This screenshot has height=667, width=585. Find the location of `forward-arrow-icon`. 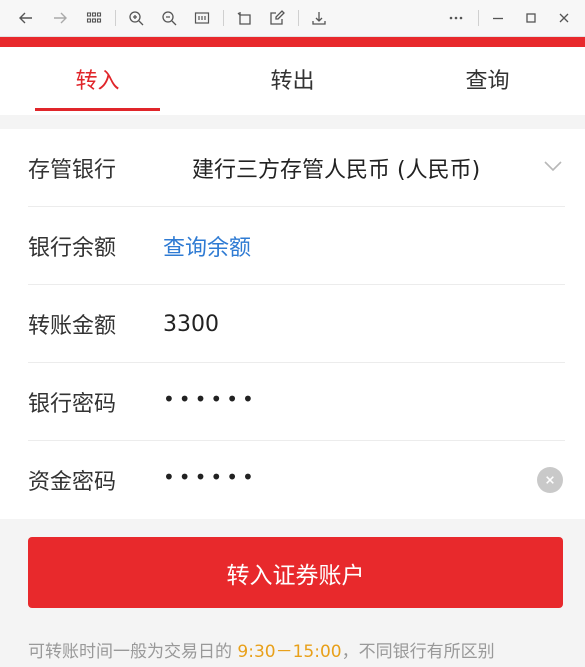

forward-arrow-icon is located at coordinates (60, 18).